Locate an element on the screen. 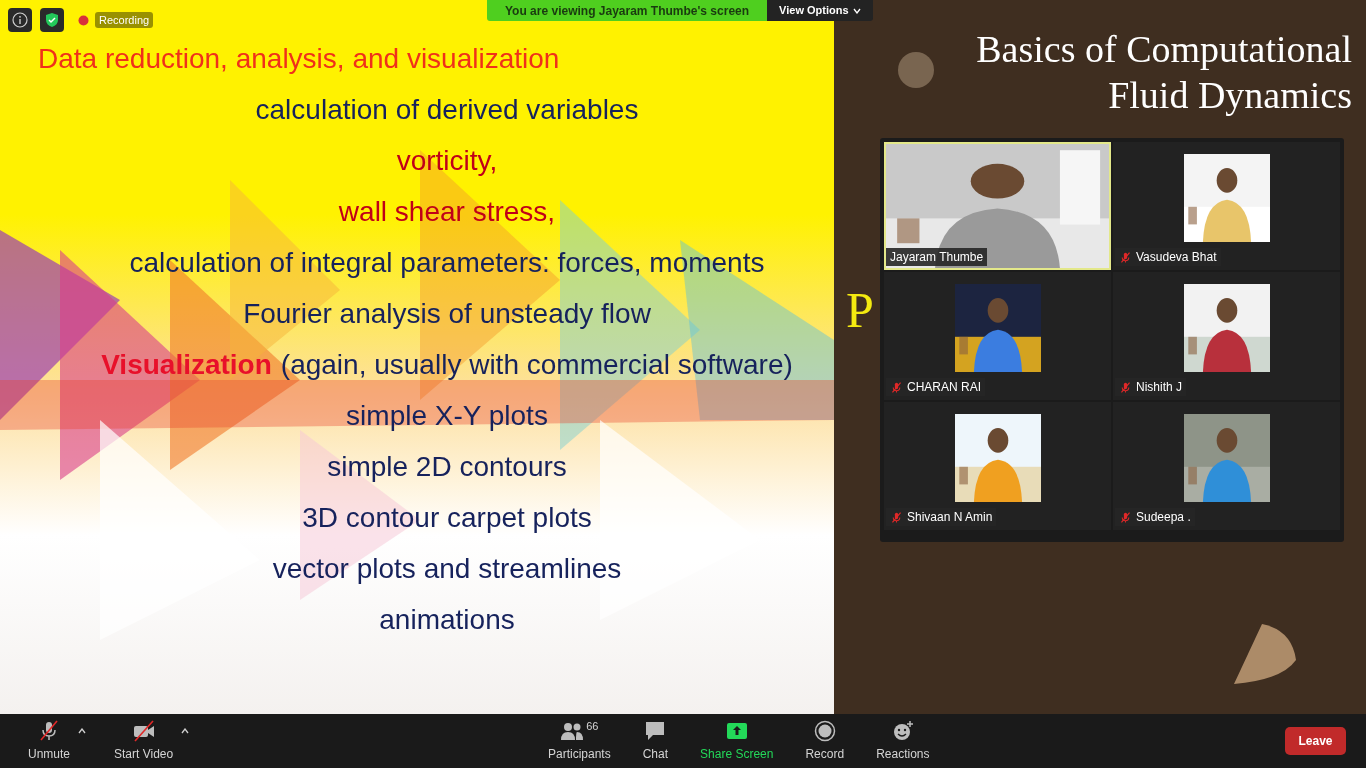 This screenshot has width=1366, height=768. record-icon is located at coordinates (824, 730).